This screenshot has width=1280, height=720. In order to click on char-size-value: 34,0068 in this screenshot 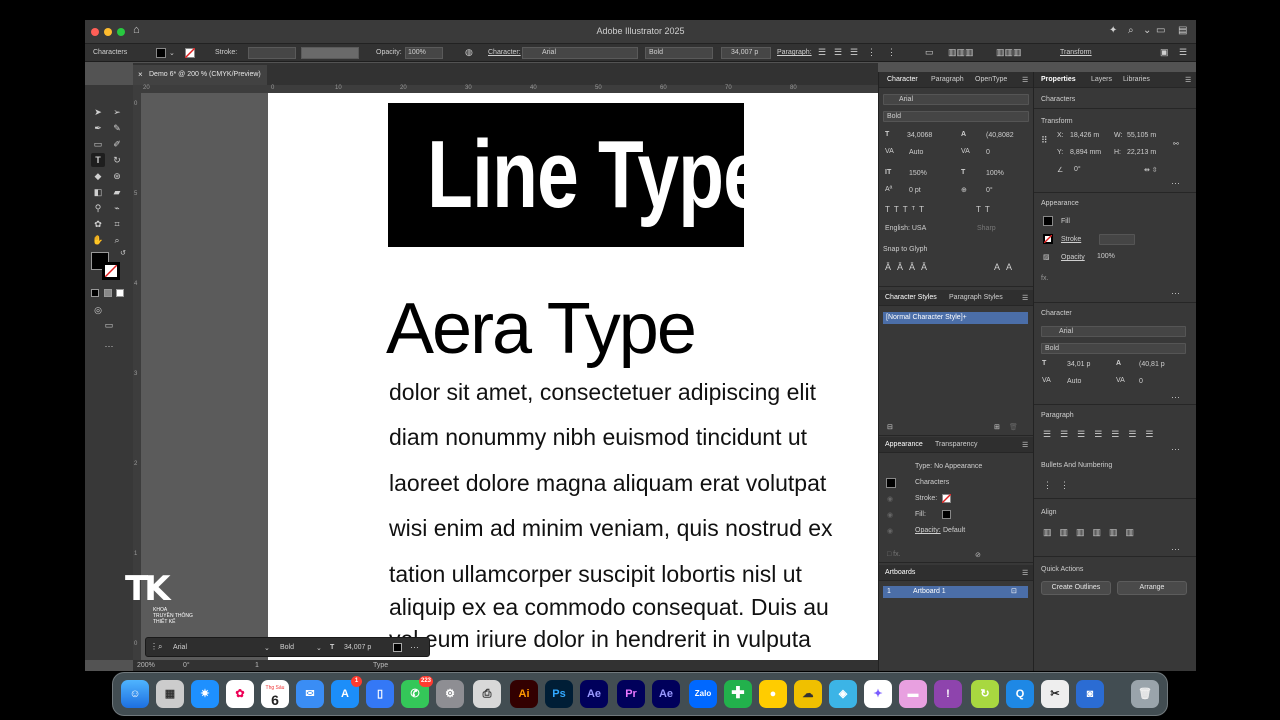, I will do `click(919, 135)`.